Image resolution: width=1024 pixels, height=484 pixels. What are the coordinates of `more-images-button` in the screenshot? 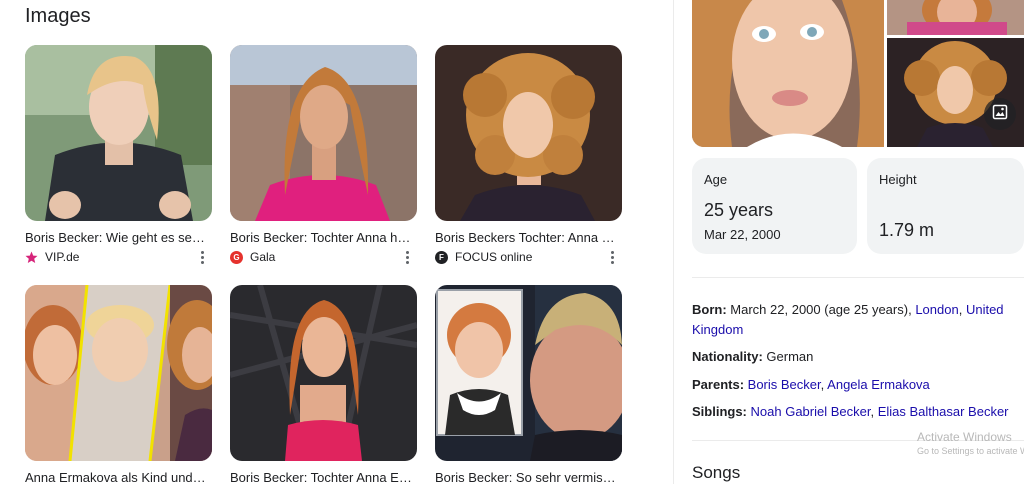 It's located at (1000, 114).